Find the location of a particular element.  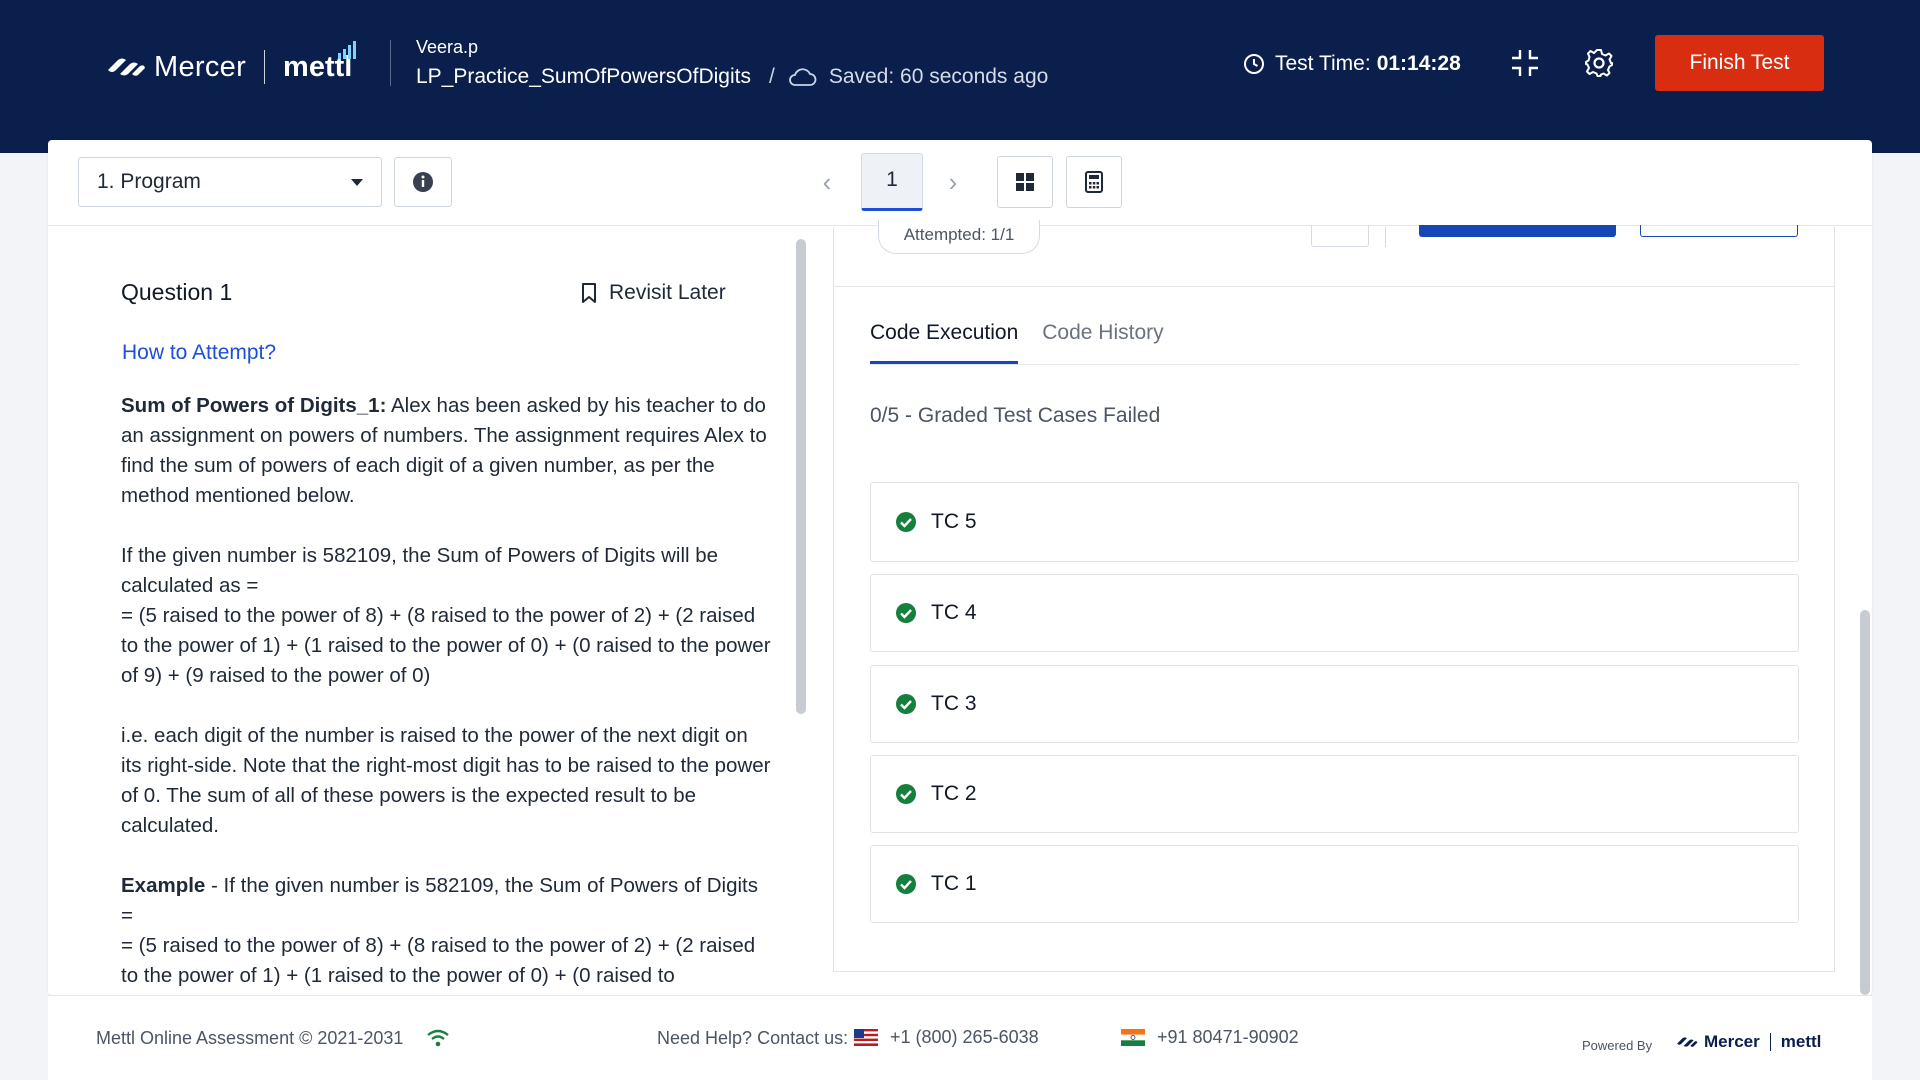

question-title: Question 1 is located at coordinates (177, 292).